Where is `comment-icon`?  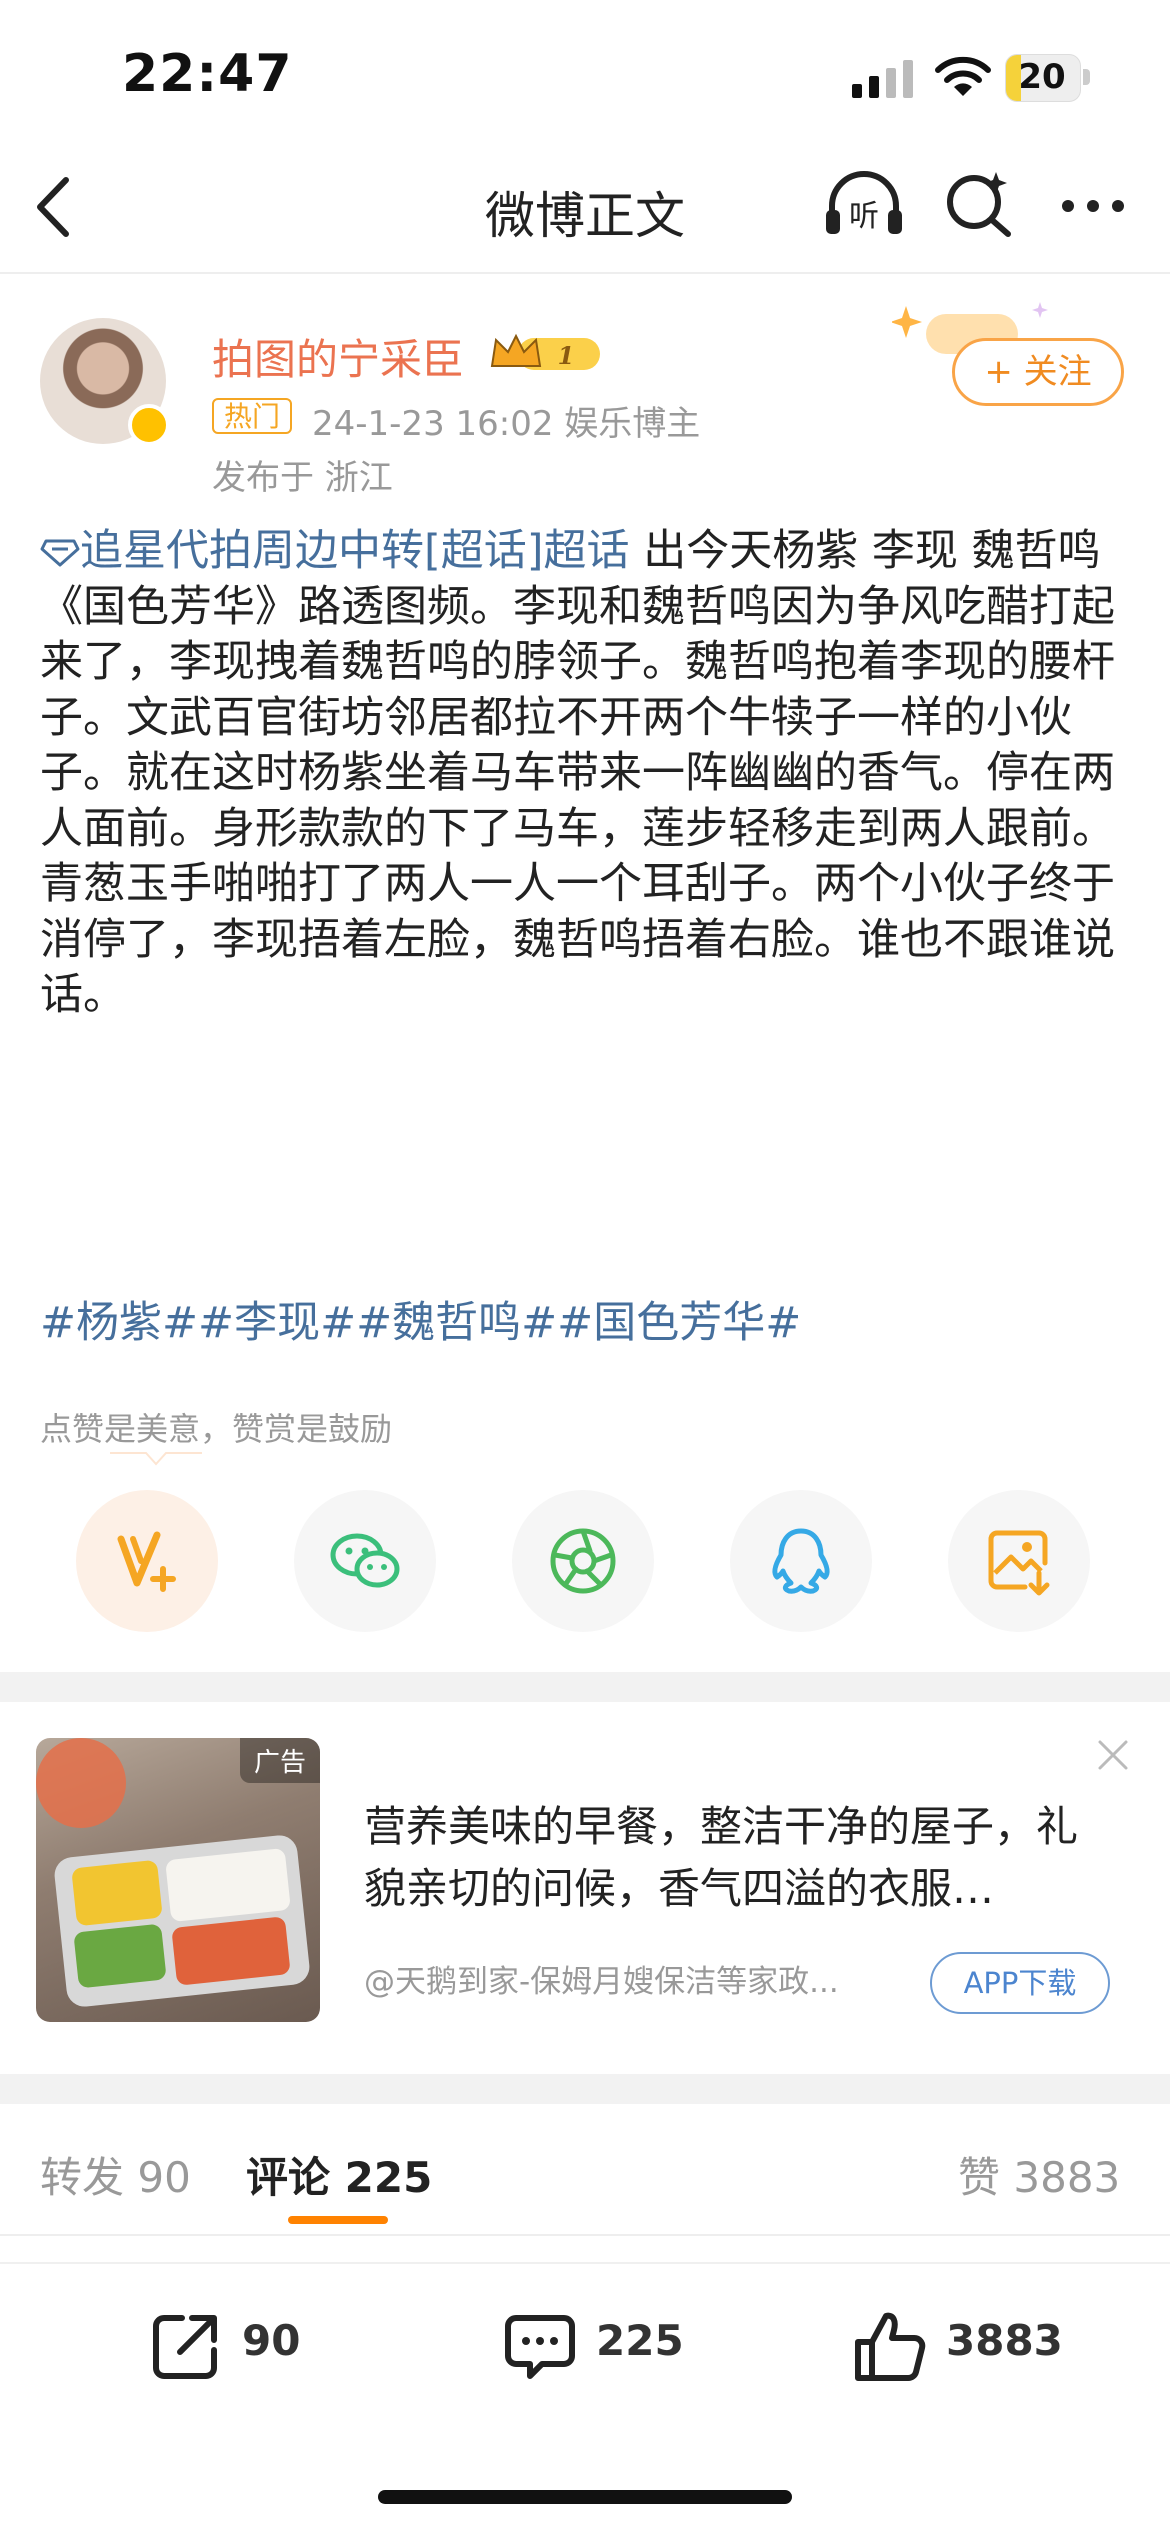
comment-icon is located at coordinates (540, 2347).